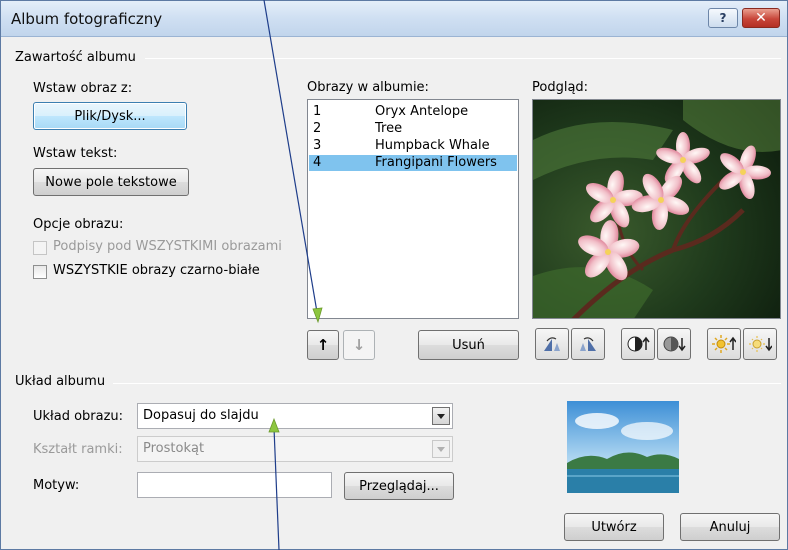  Describe the element at coordinates (447, 383) in the screenshot. I see `album-layout-separator` at that location.